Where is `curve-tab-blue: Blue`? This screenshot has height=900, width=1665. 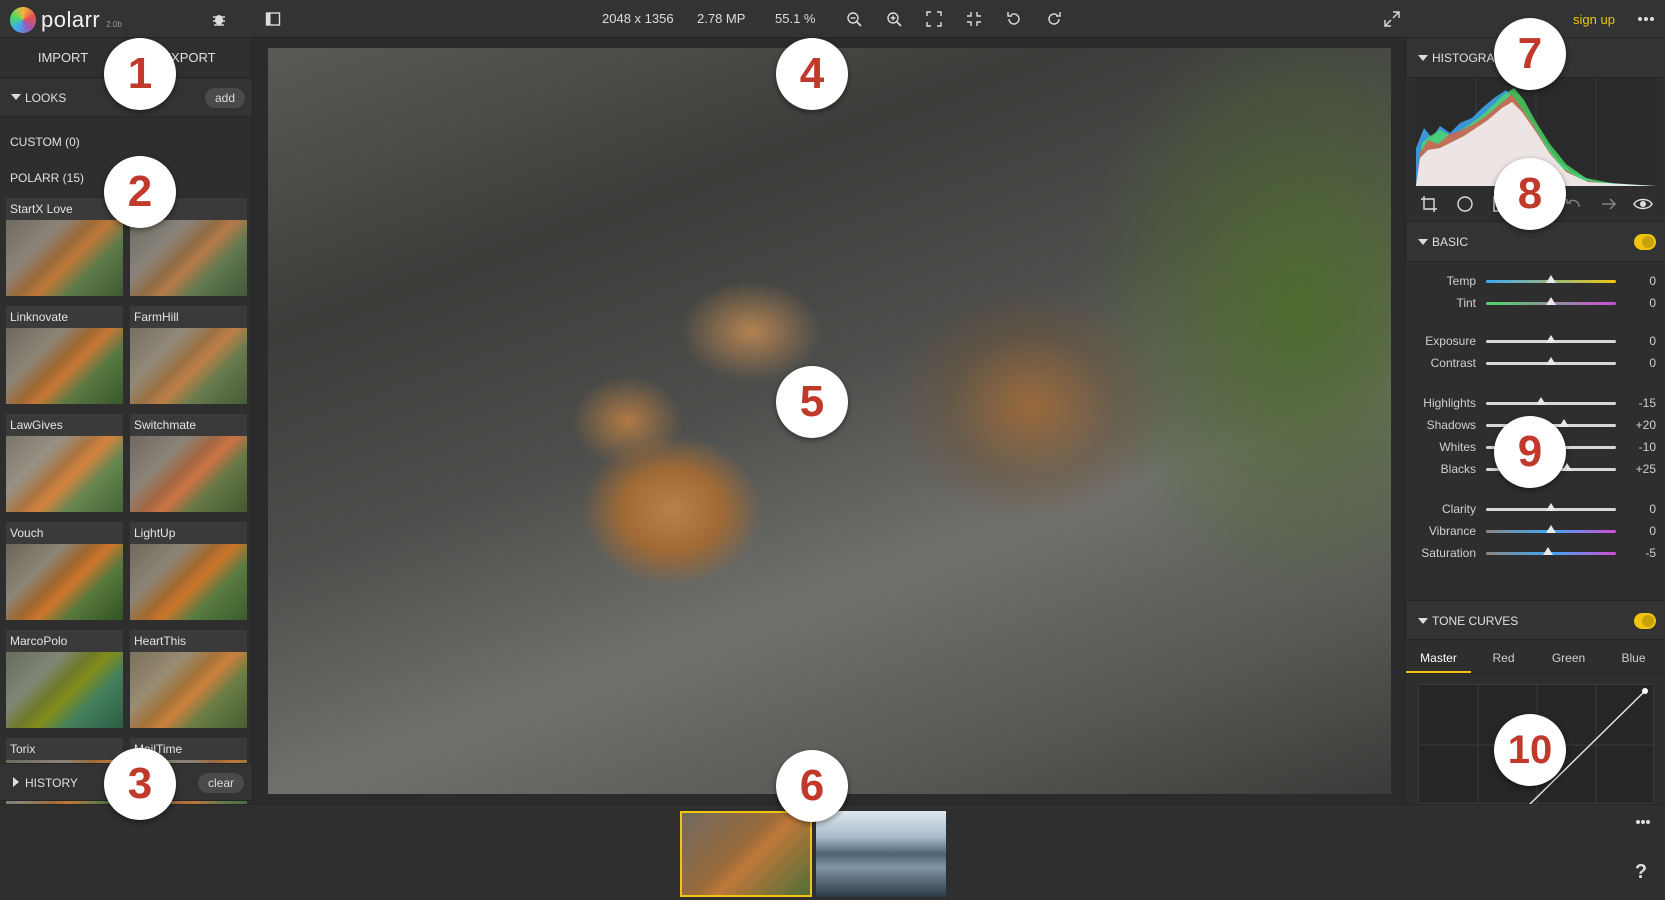
curve-tab-blue: Blue is located at coordinates (1633, 657).